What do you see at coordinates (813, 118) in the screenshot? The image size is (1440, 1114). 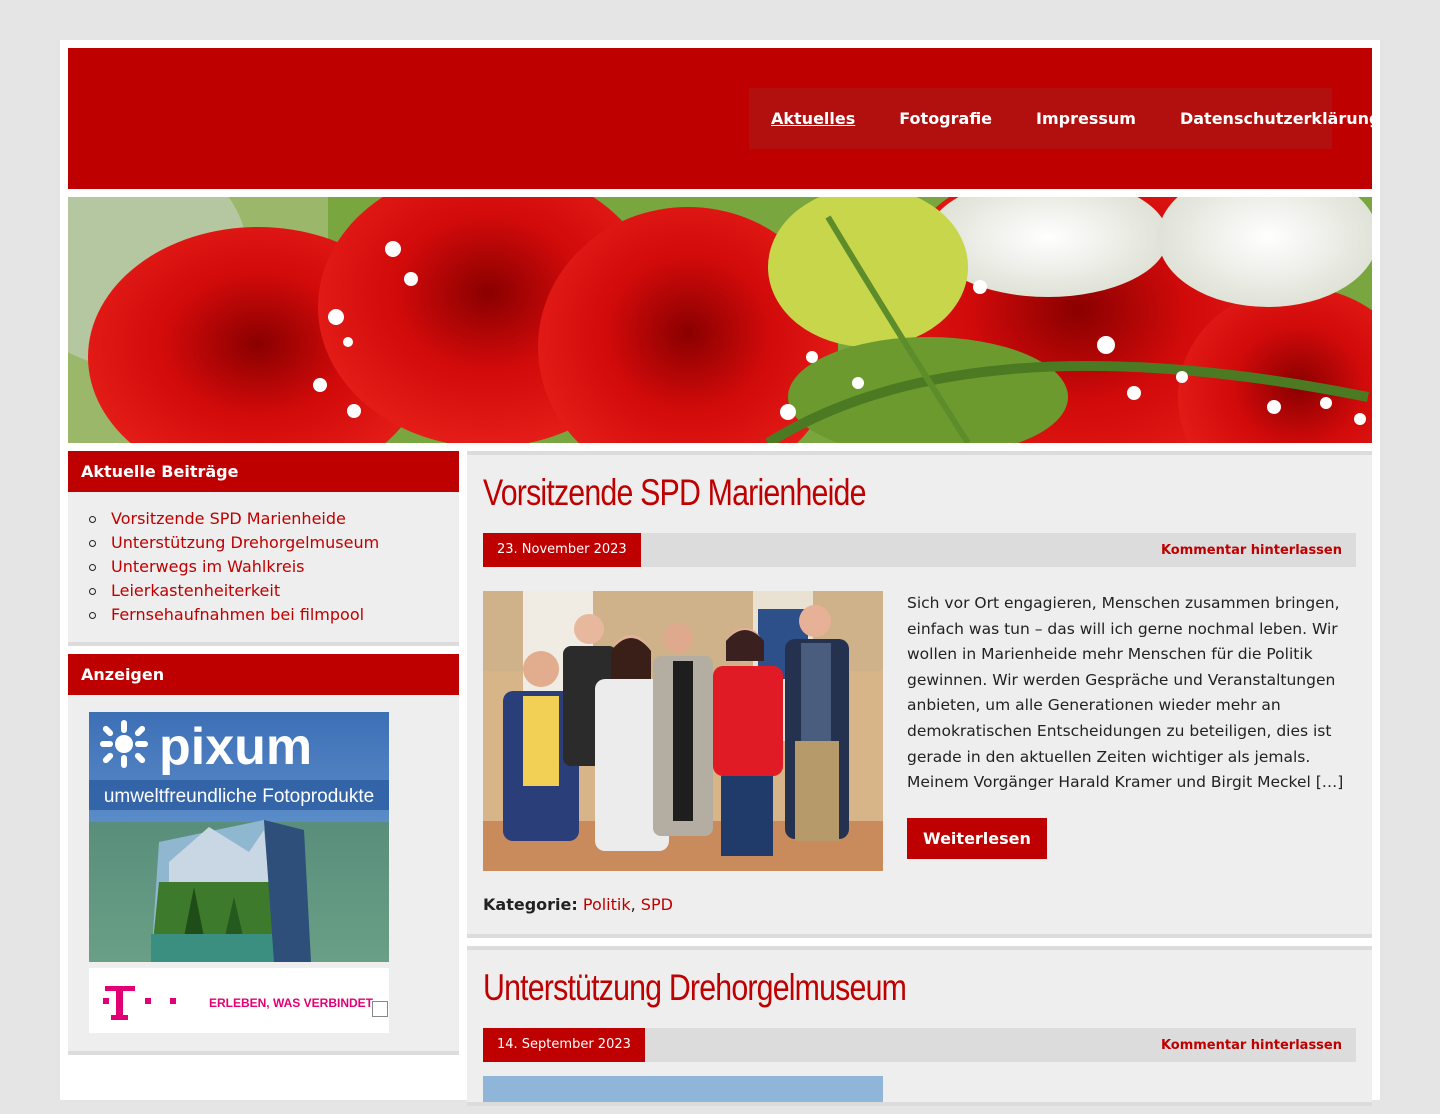 I see `nav-item-aktuelles: Aktuelles` at bounding box center [813, 118].